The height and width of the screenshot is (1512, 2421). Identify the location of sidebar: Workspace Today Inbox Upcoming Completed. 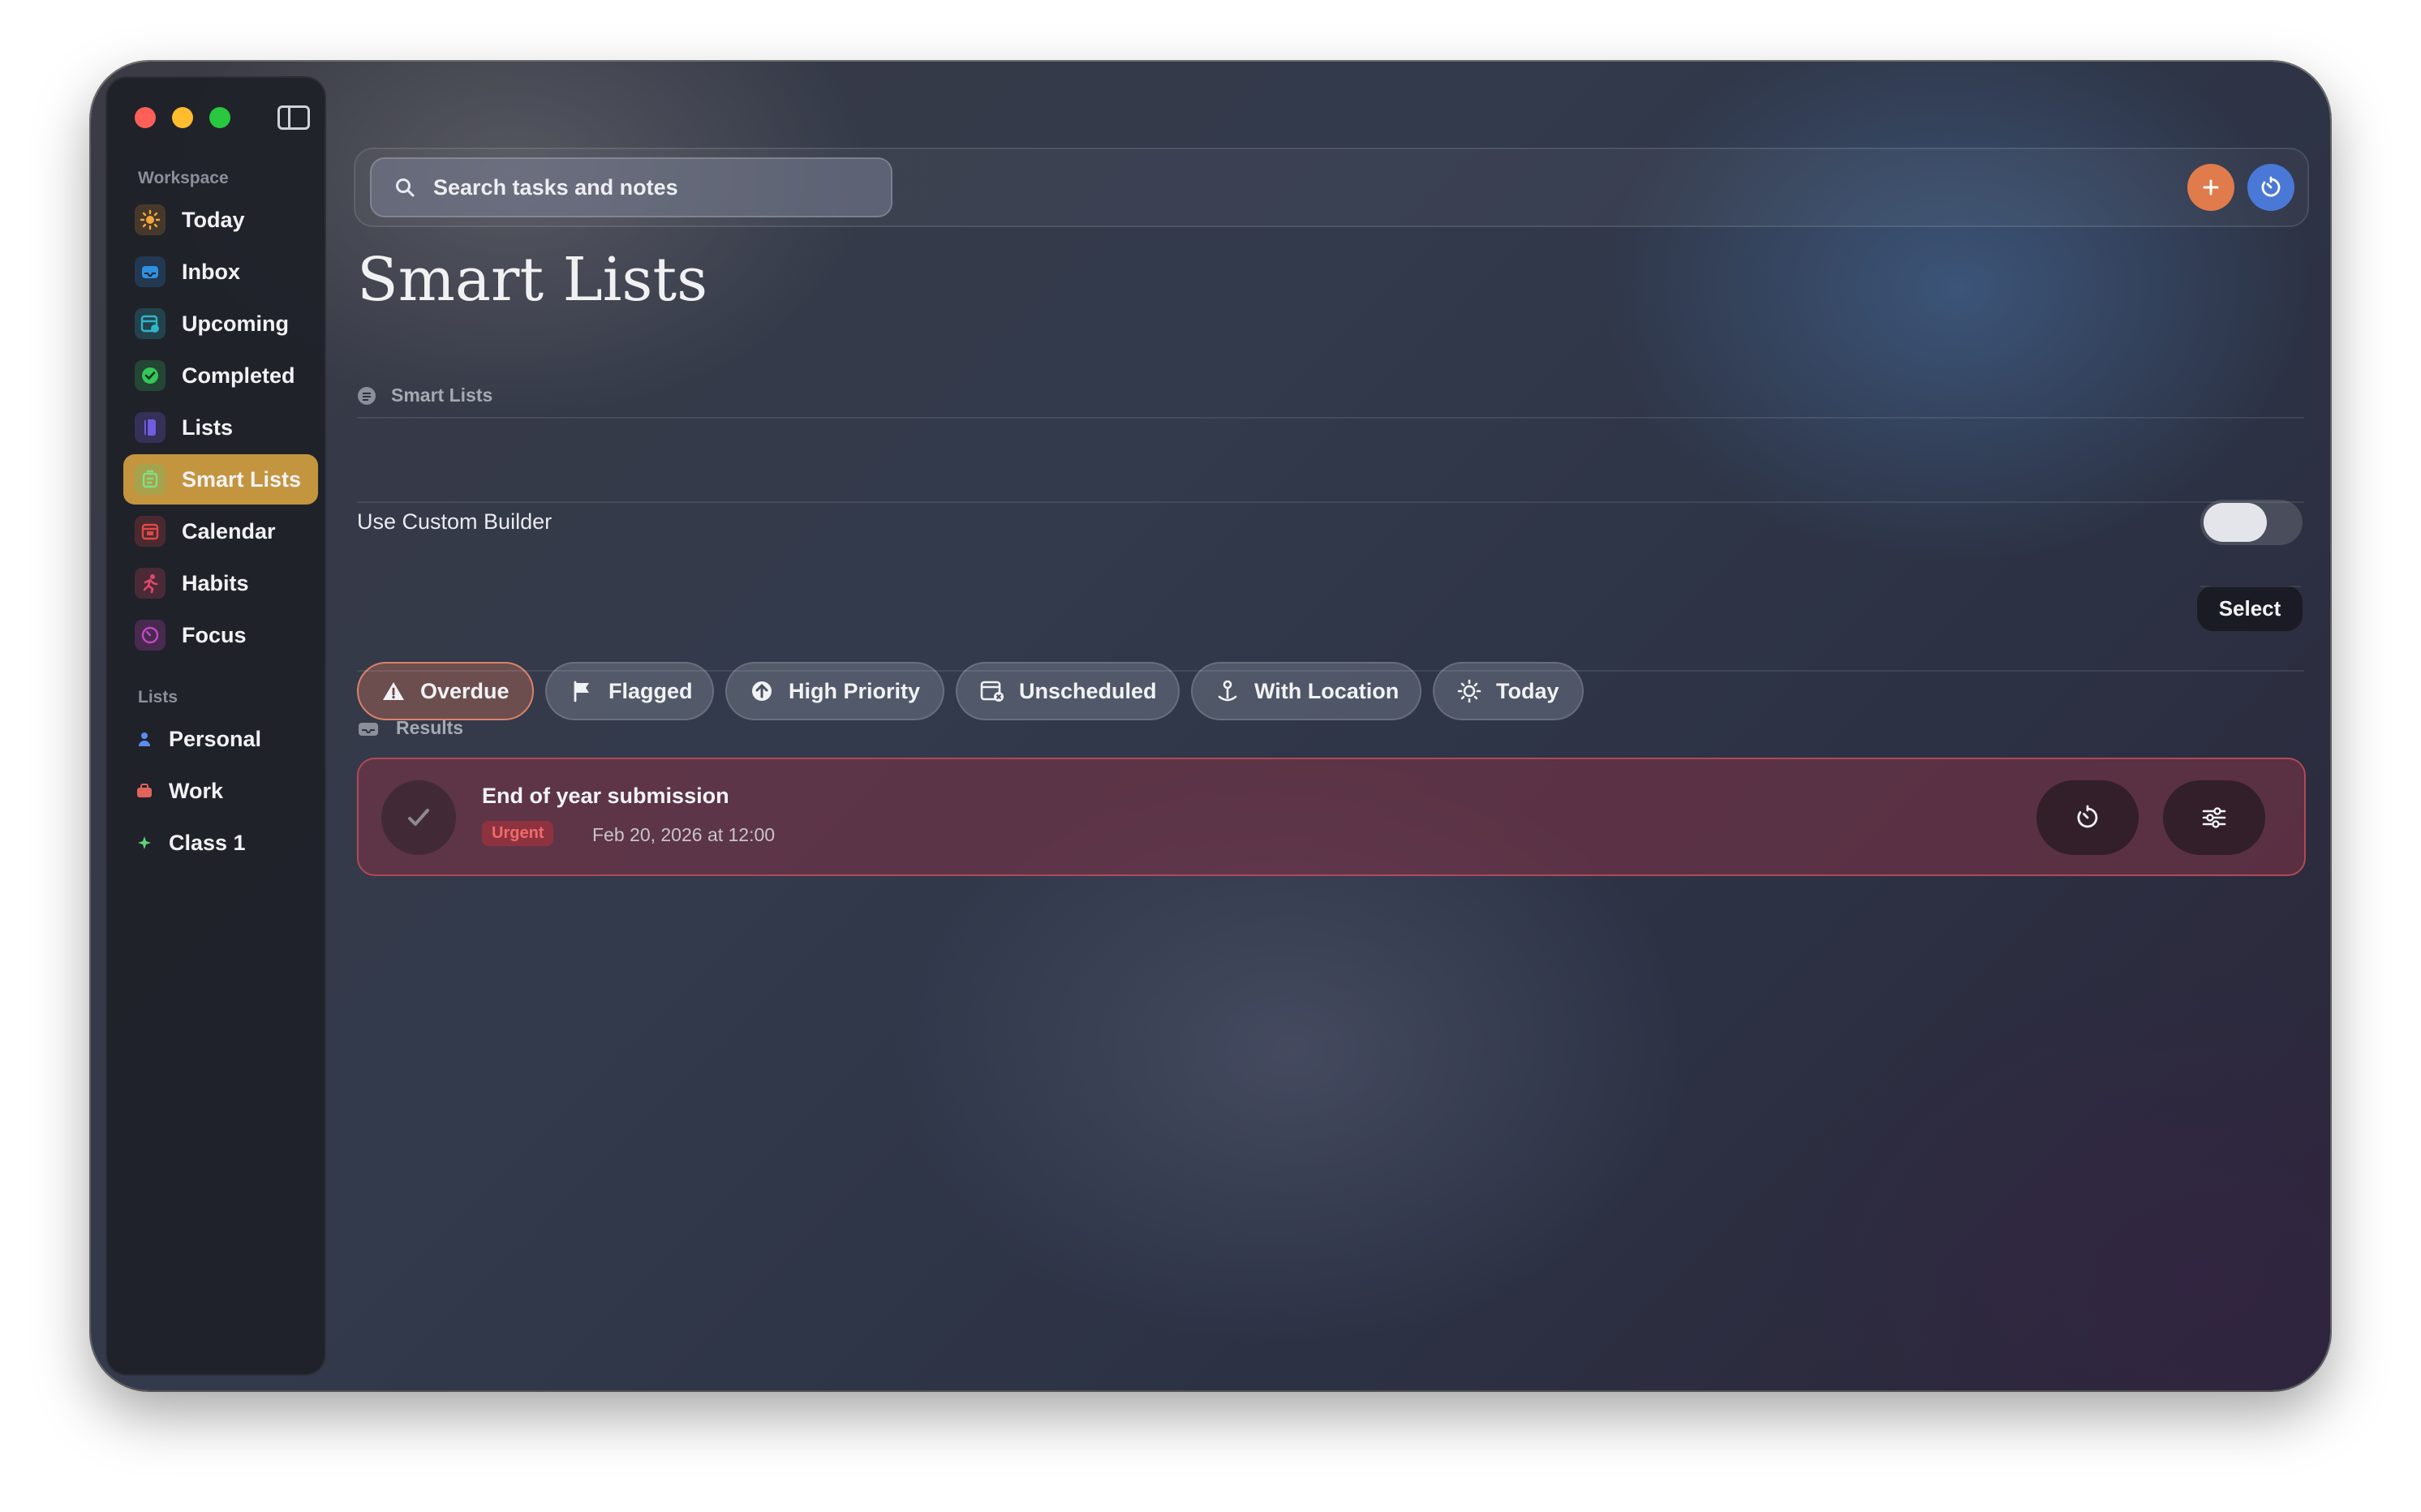
(215, 726).